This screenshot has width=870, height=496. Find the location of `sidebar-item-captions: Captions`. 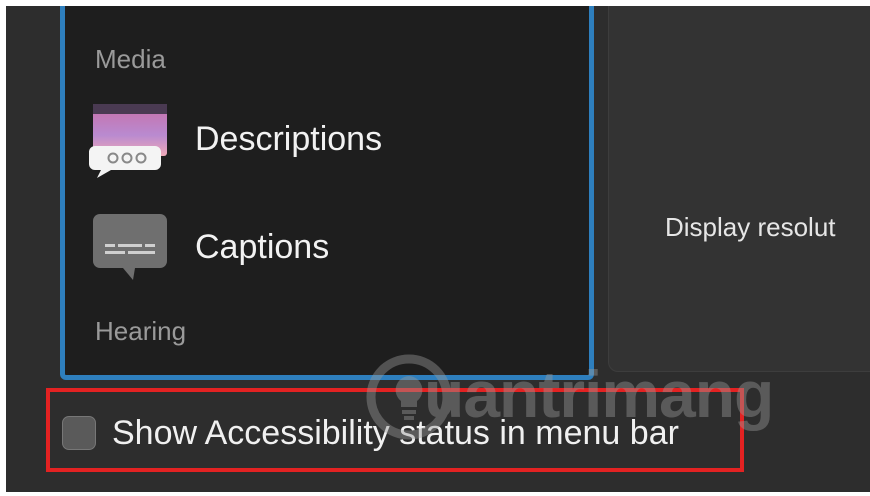

sidebar-item-captions: Captions is located at coordinates (327, 250).